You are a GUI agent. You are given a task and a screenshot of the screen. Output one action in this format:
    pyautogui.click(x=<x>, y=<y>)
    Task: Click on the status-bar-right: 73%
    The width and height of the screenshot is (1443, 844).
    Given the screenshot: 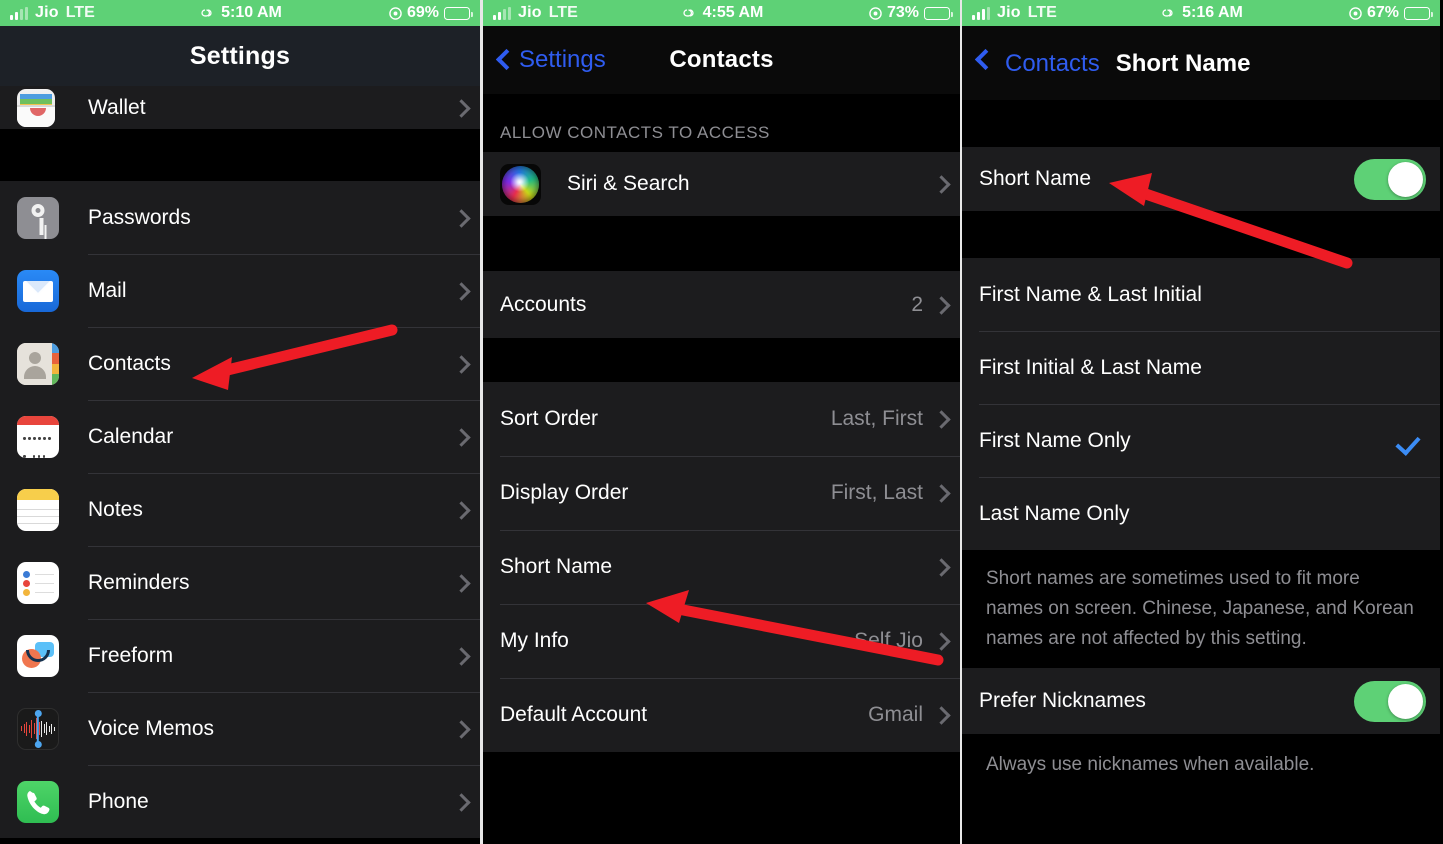 What is the action you would take?
    pyautogui.click(x=911, y=13)
    